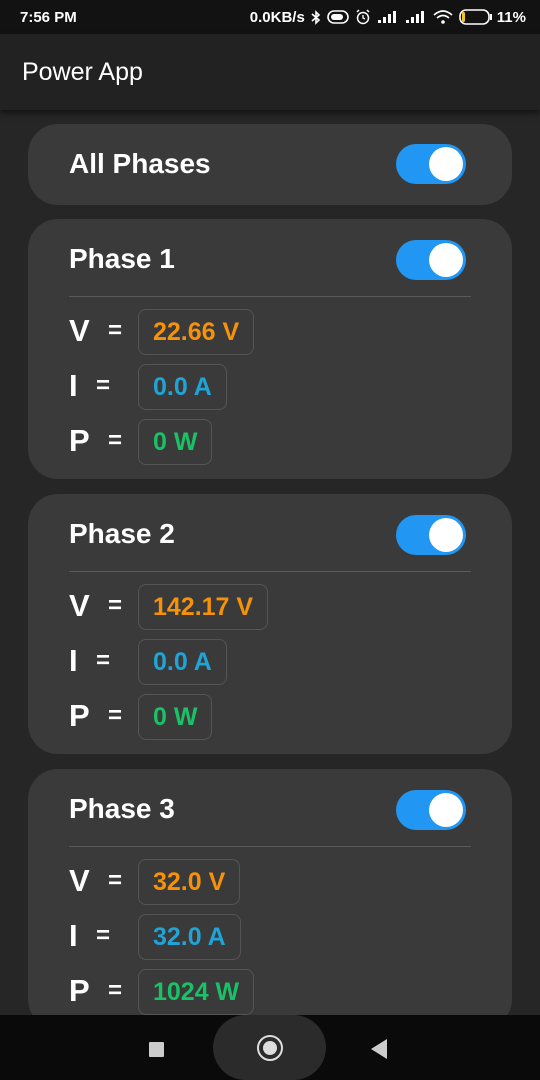  I want to click on bluetooth-icon, so click(315, 17).